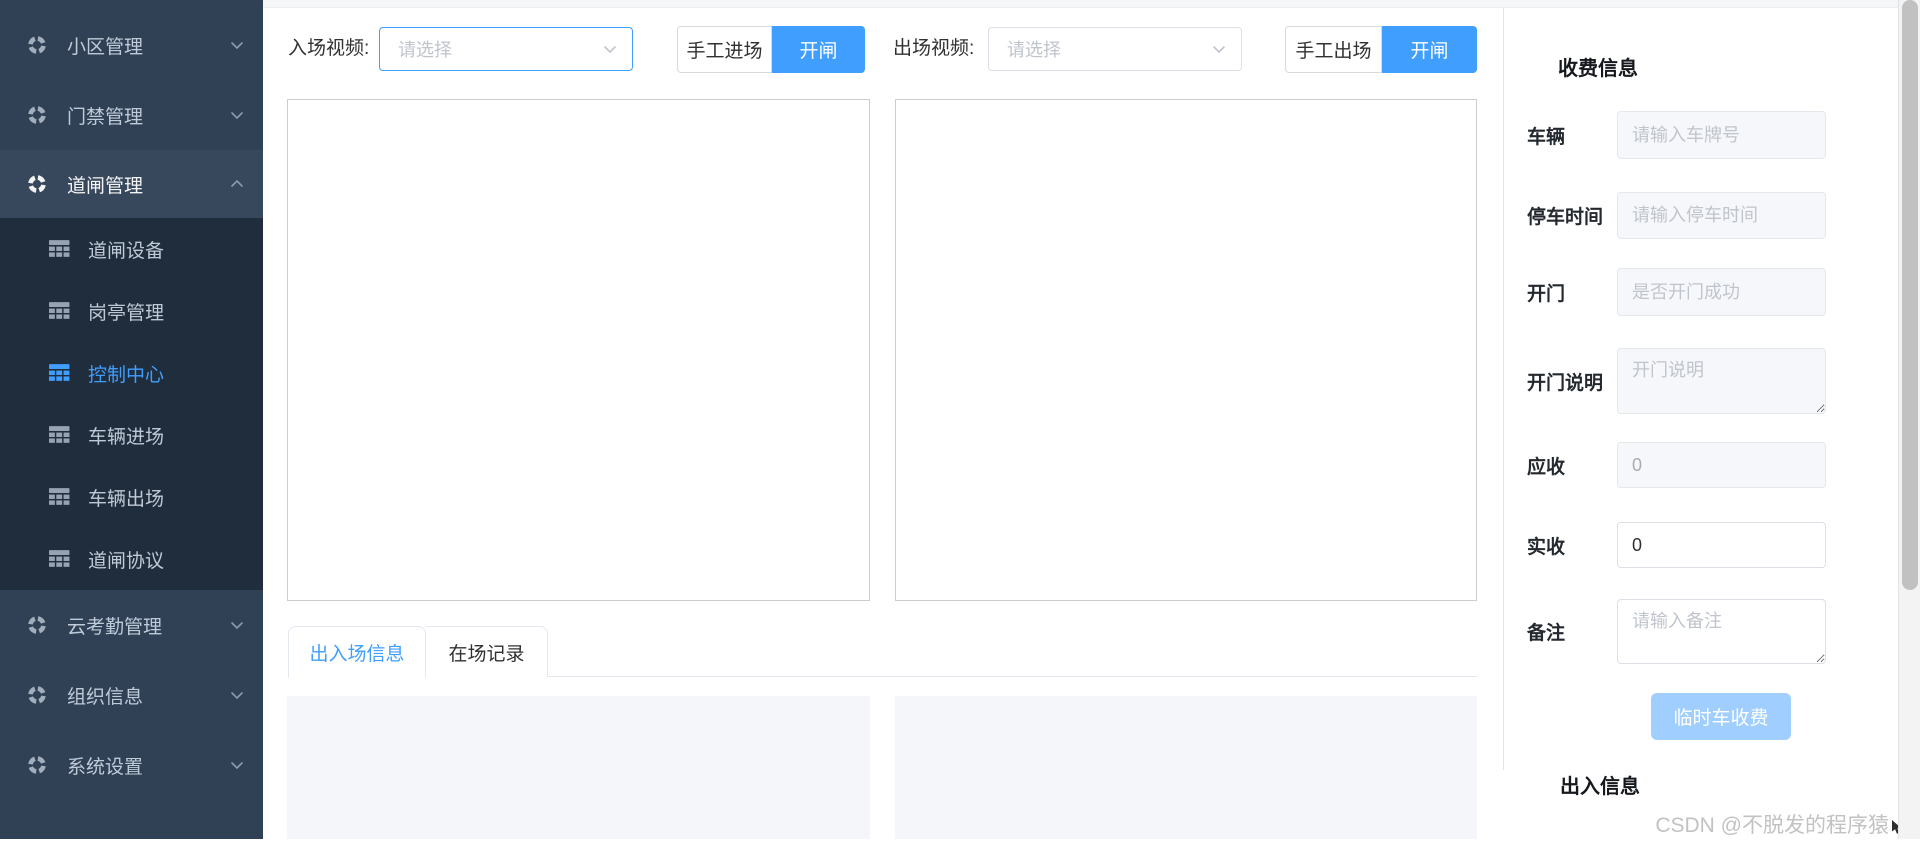  Describe the element at coordinates (126, 251) in the screenshot. I see `sidebar-item-label: 道闸设备` at that location.